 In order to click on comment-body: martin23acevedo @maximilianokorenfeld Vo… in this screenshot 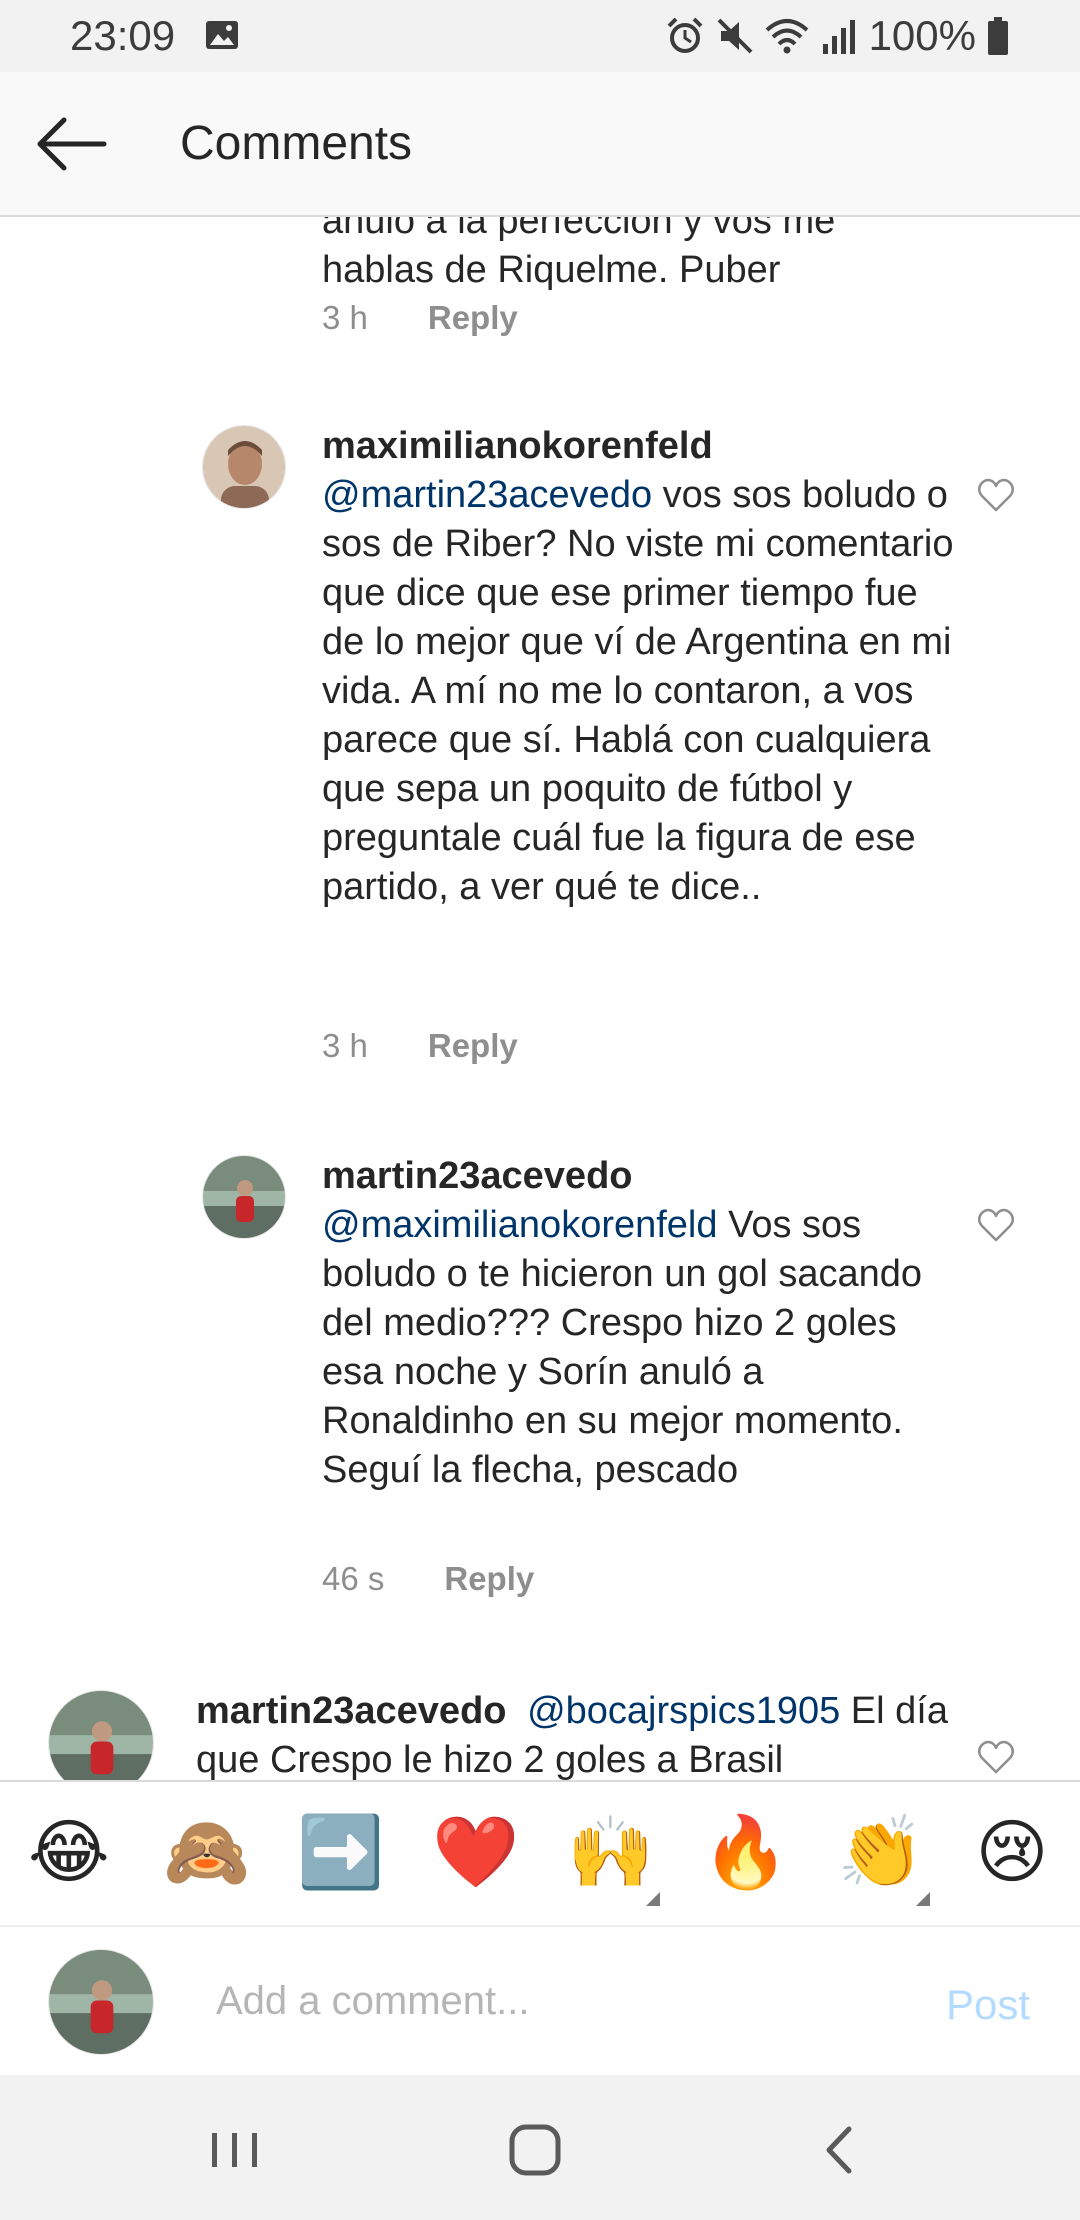, I will do `click(642, 1323)`.